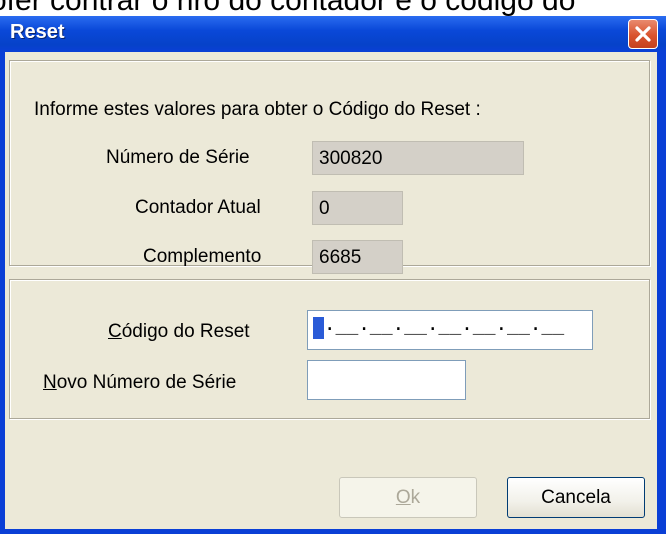  I want to click on reset-code-label: Código do Reset, so click(179, 332).